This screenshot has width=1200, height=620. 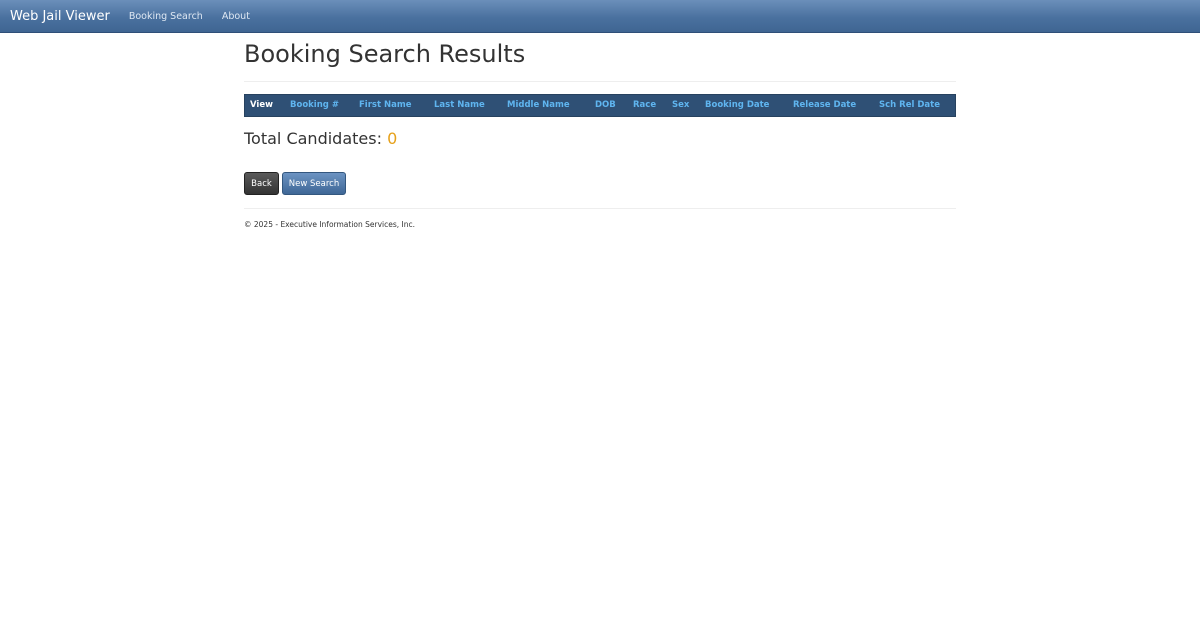 What do you see at coordinates (459, 105) in the screenshot?
I see `column-header-last-name: Last Name` at bounding box center [459, 105].